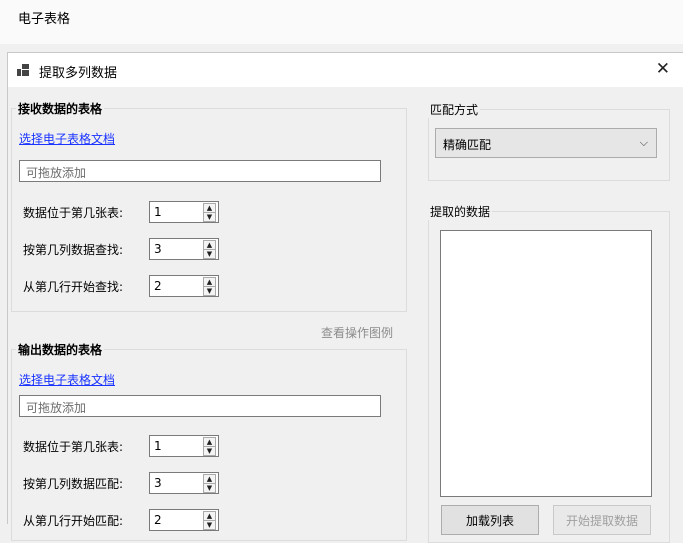  What do you see at coordinates (158, 446) in the screenshot?
I see `output-sheet-value: 1` at bounding box center [158, 446].